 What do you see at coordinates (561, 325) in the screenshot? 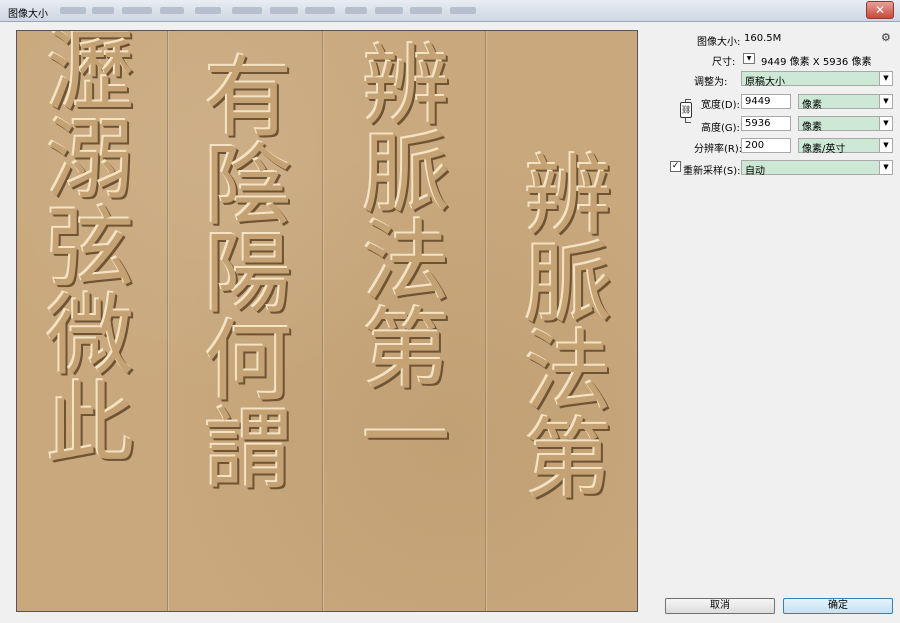
I see `preview-text-column: 辨脈法第` at bounding box center [561, 325].